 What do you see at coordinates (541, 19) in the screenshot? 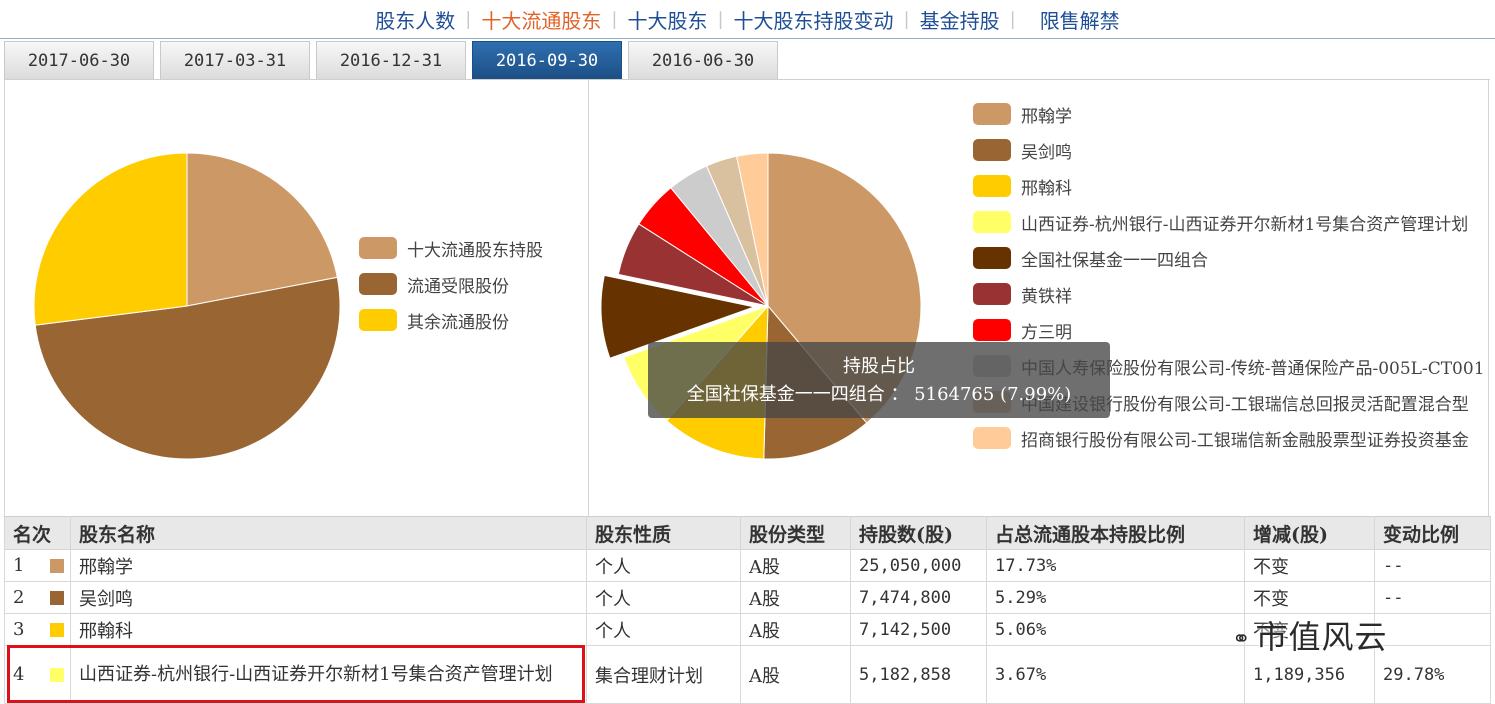
I see `nav-top10-float-holders: 十大流通股东` at bounding box center [541, 19].